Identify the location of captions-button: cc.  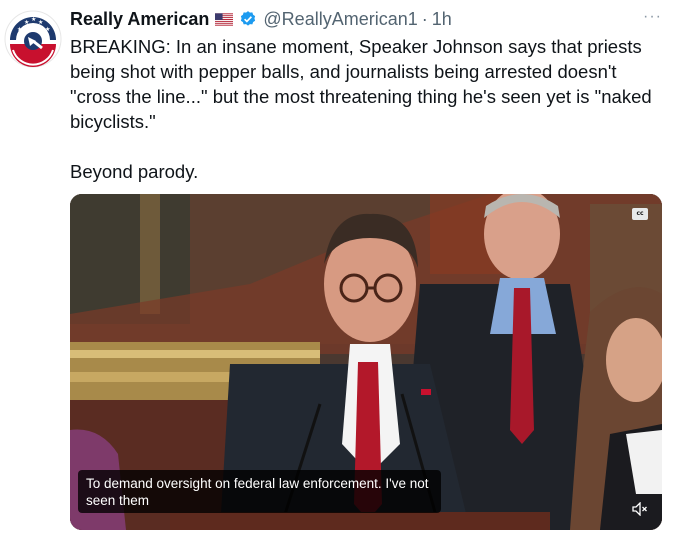
(640, 214).